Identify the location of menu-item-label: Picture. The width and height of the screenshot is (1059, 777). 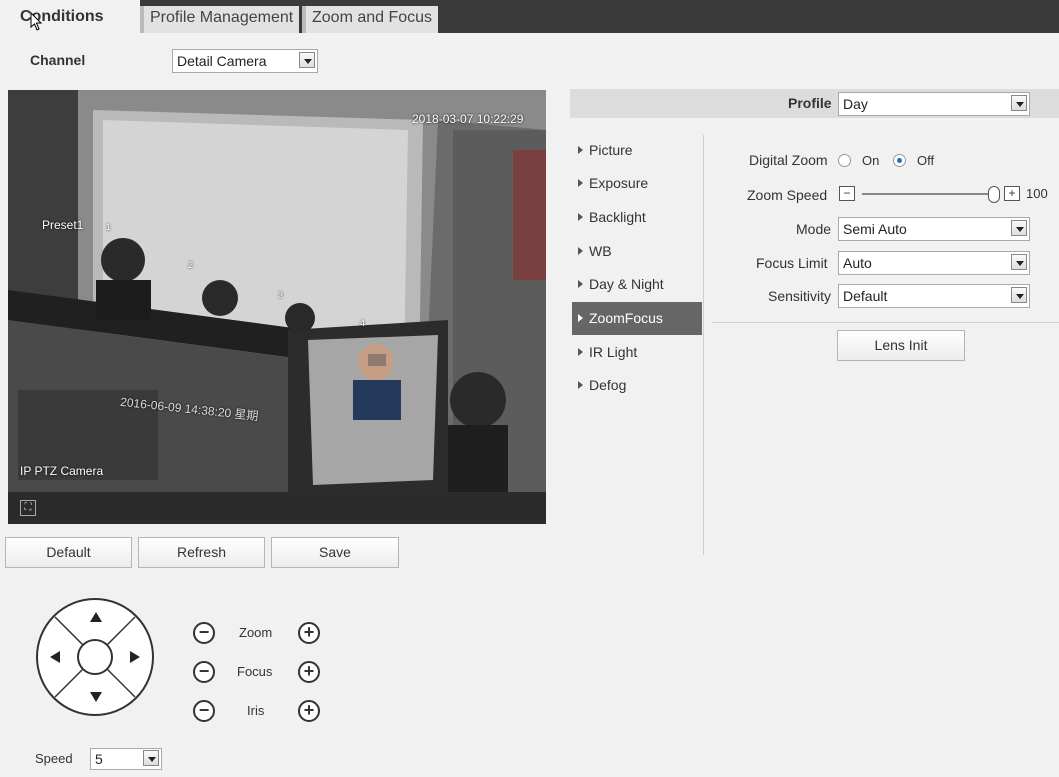
(611, 150).